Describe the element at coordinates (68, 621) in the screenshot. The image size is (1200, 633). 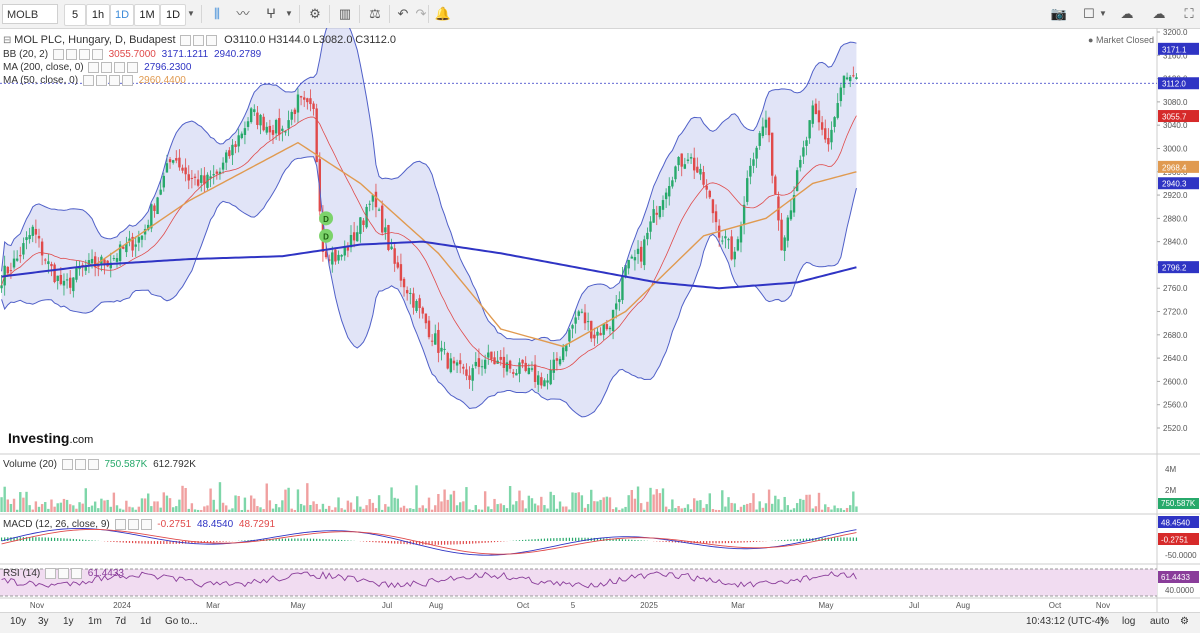
I see `range-1y: 1y` at that location.